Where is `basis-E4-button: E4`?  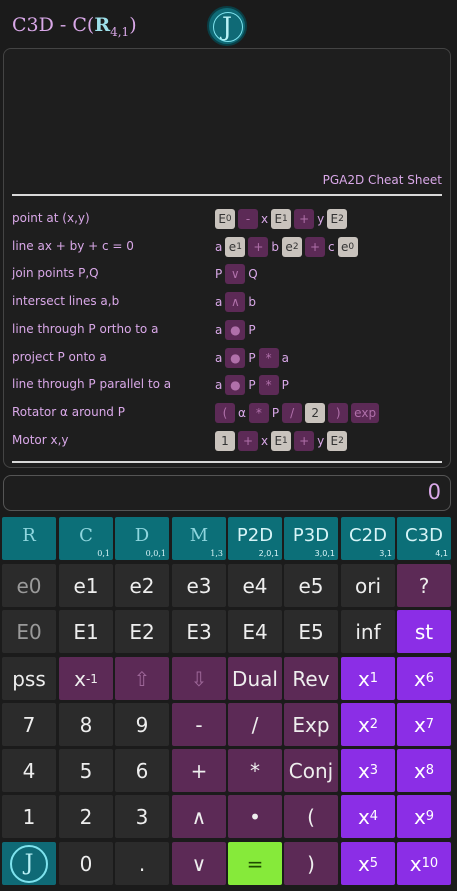 basis-E4-button: E4 is located at coordinates (255, 631).